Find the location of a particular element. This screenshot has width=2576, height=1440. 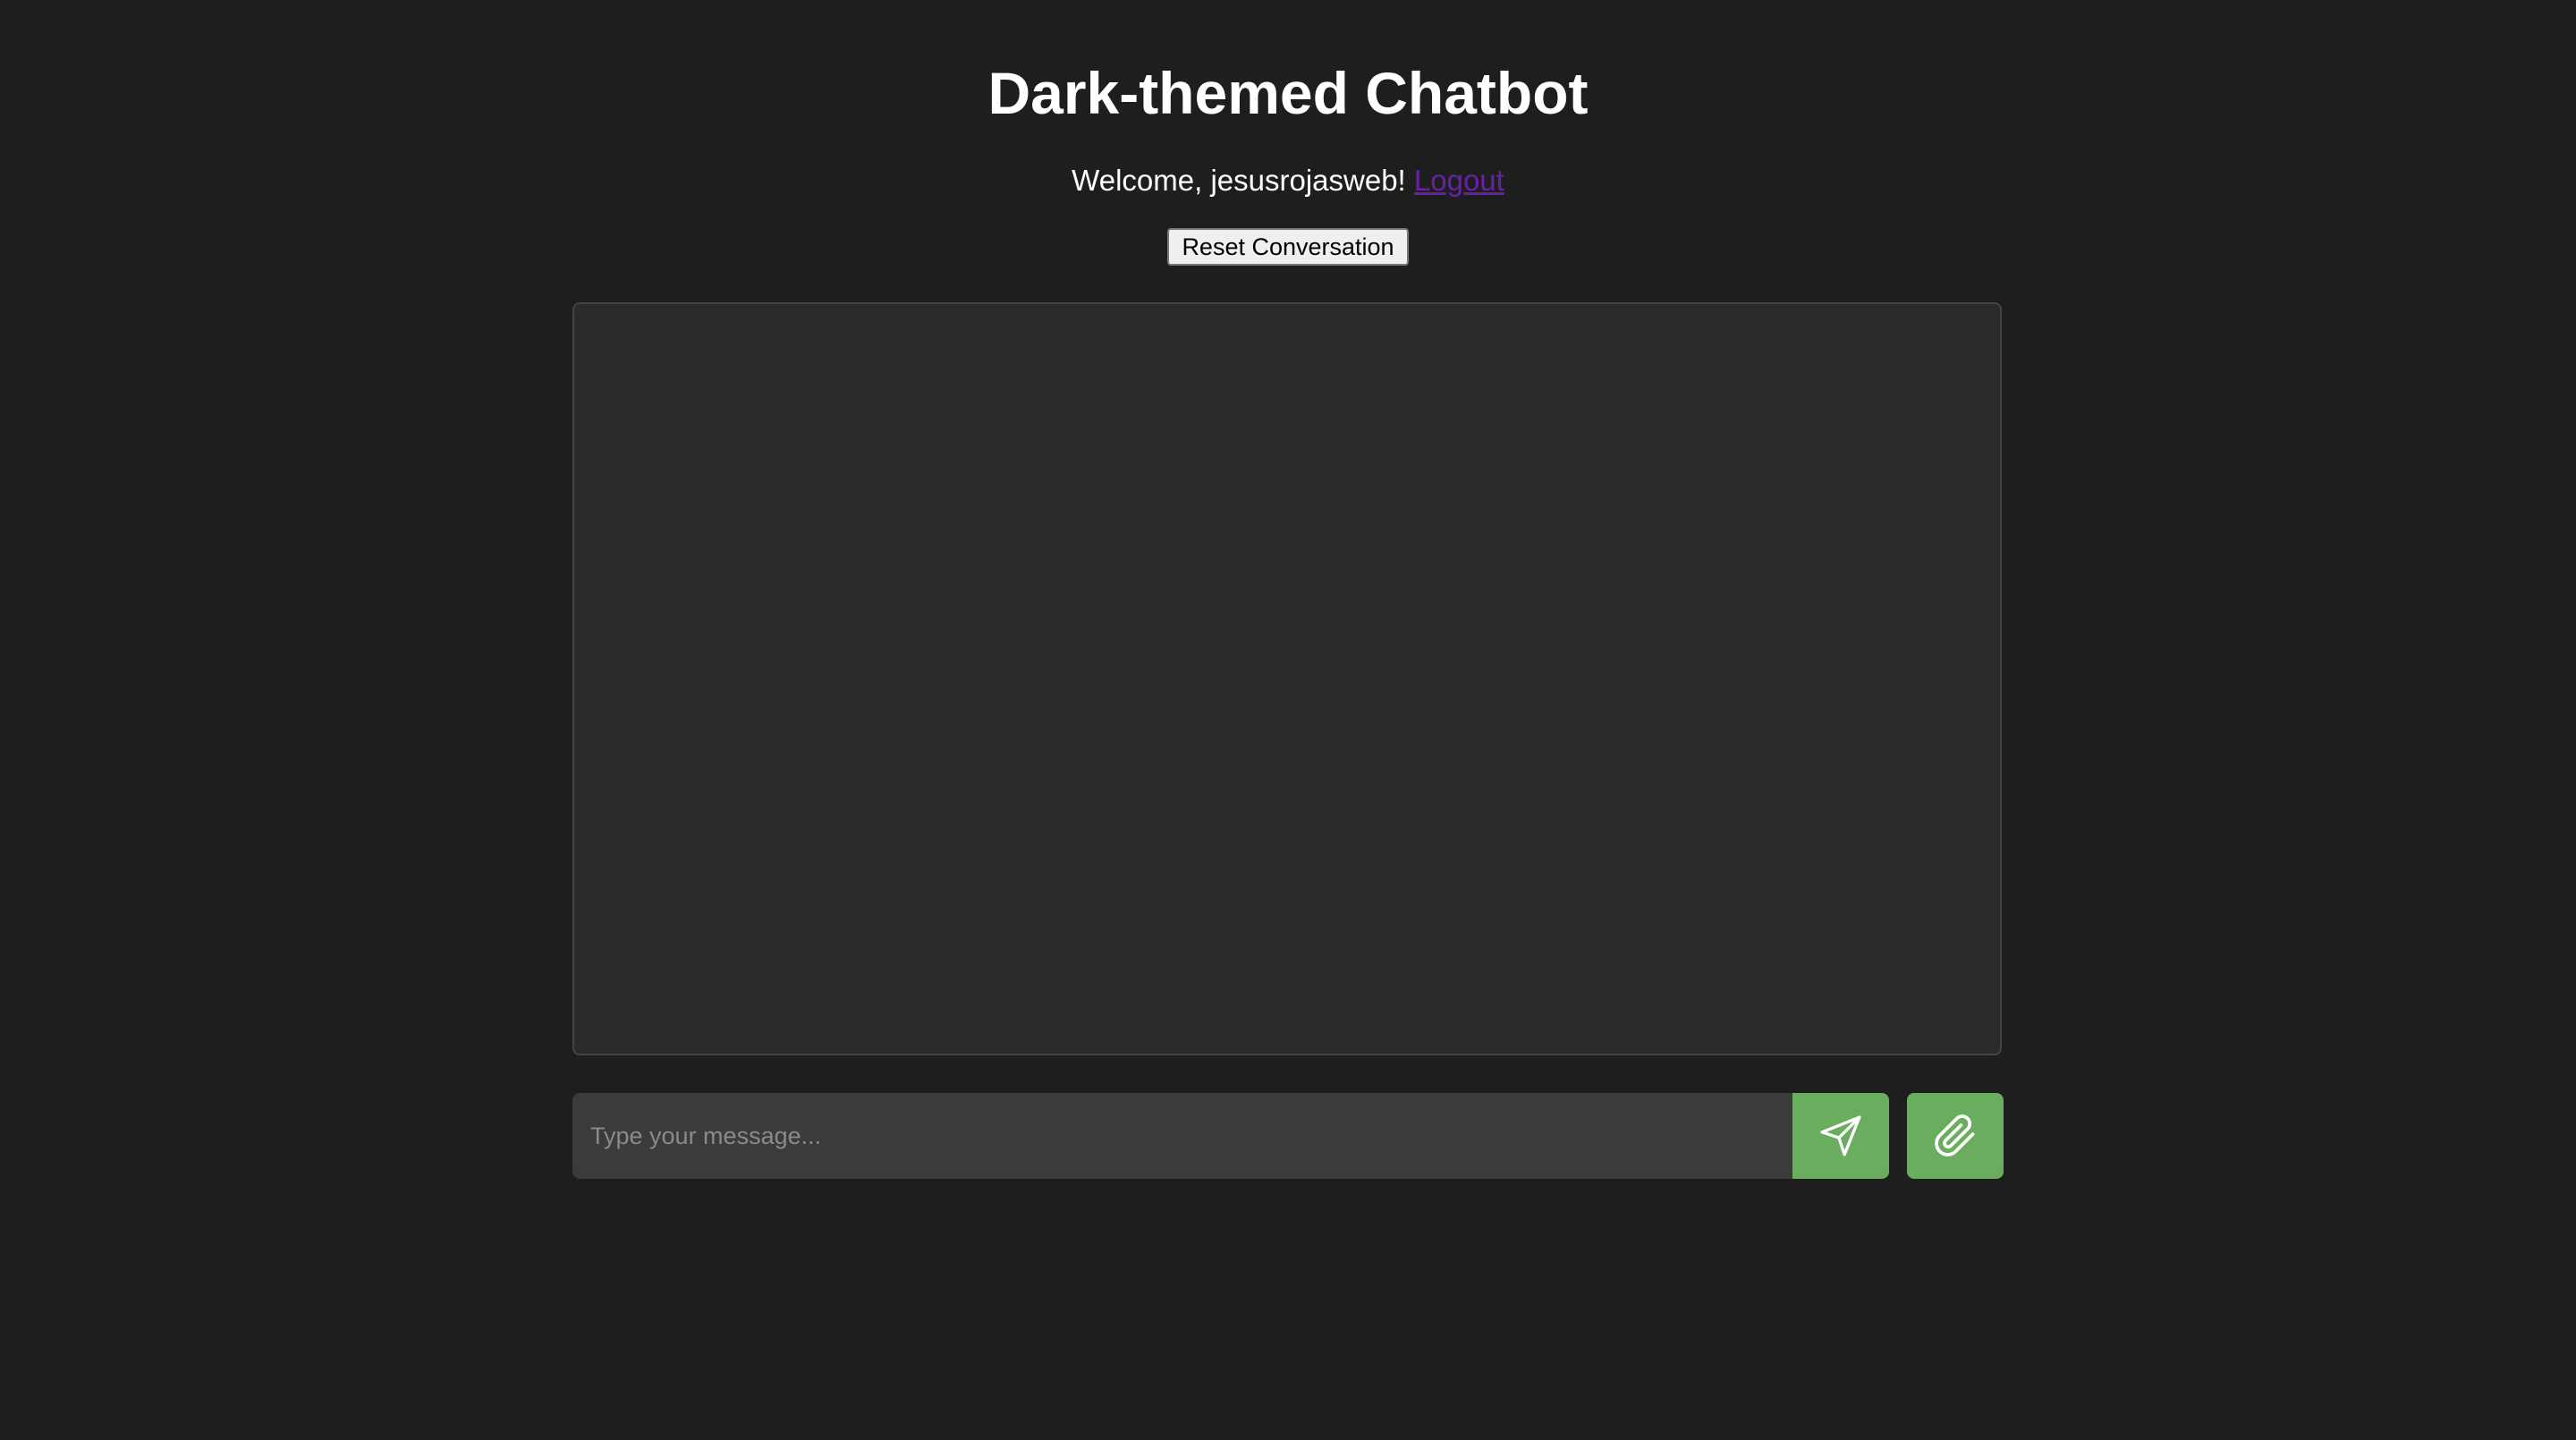

message-composer is located at coordinates (1288, 1136).